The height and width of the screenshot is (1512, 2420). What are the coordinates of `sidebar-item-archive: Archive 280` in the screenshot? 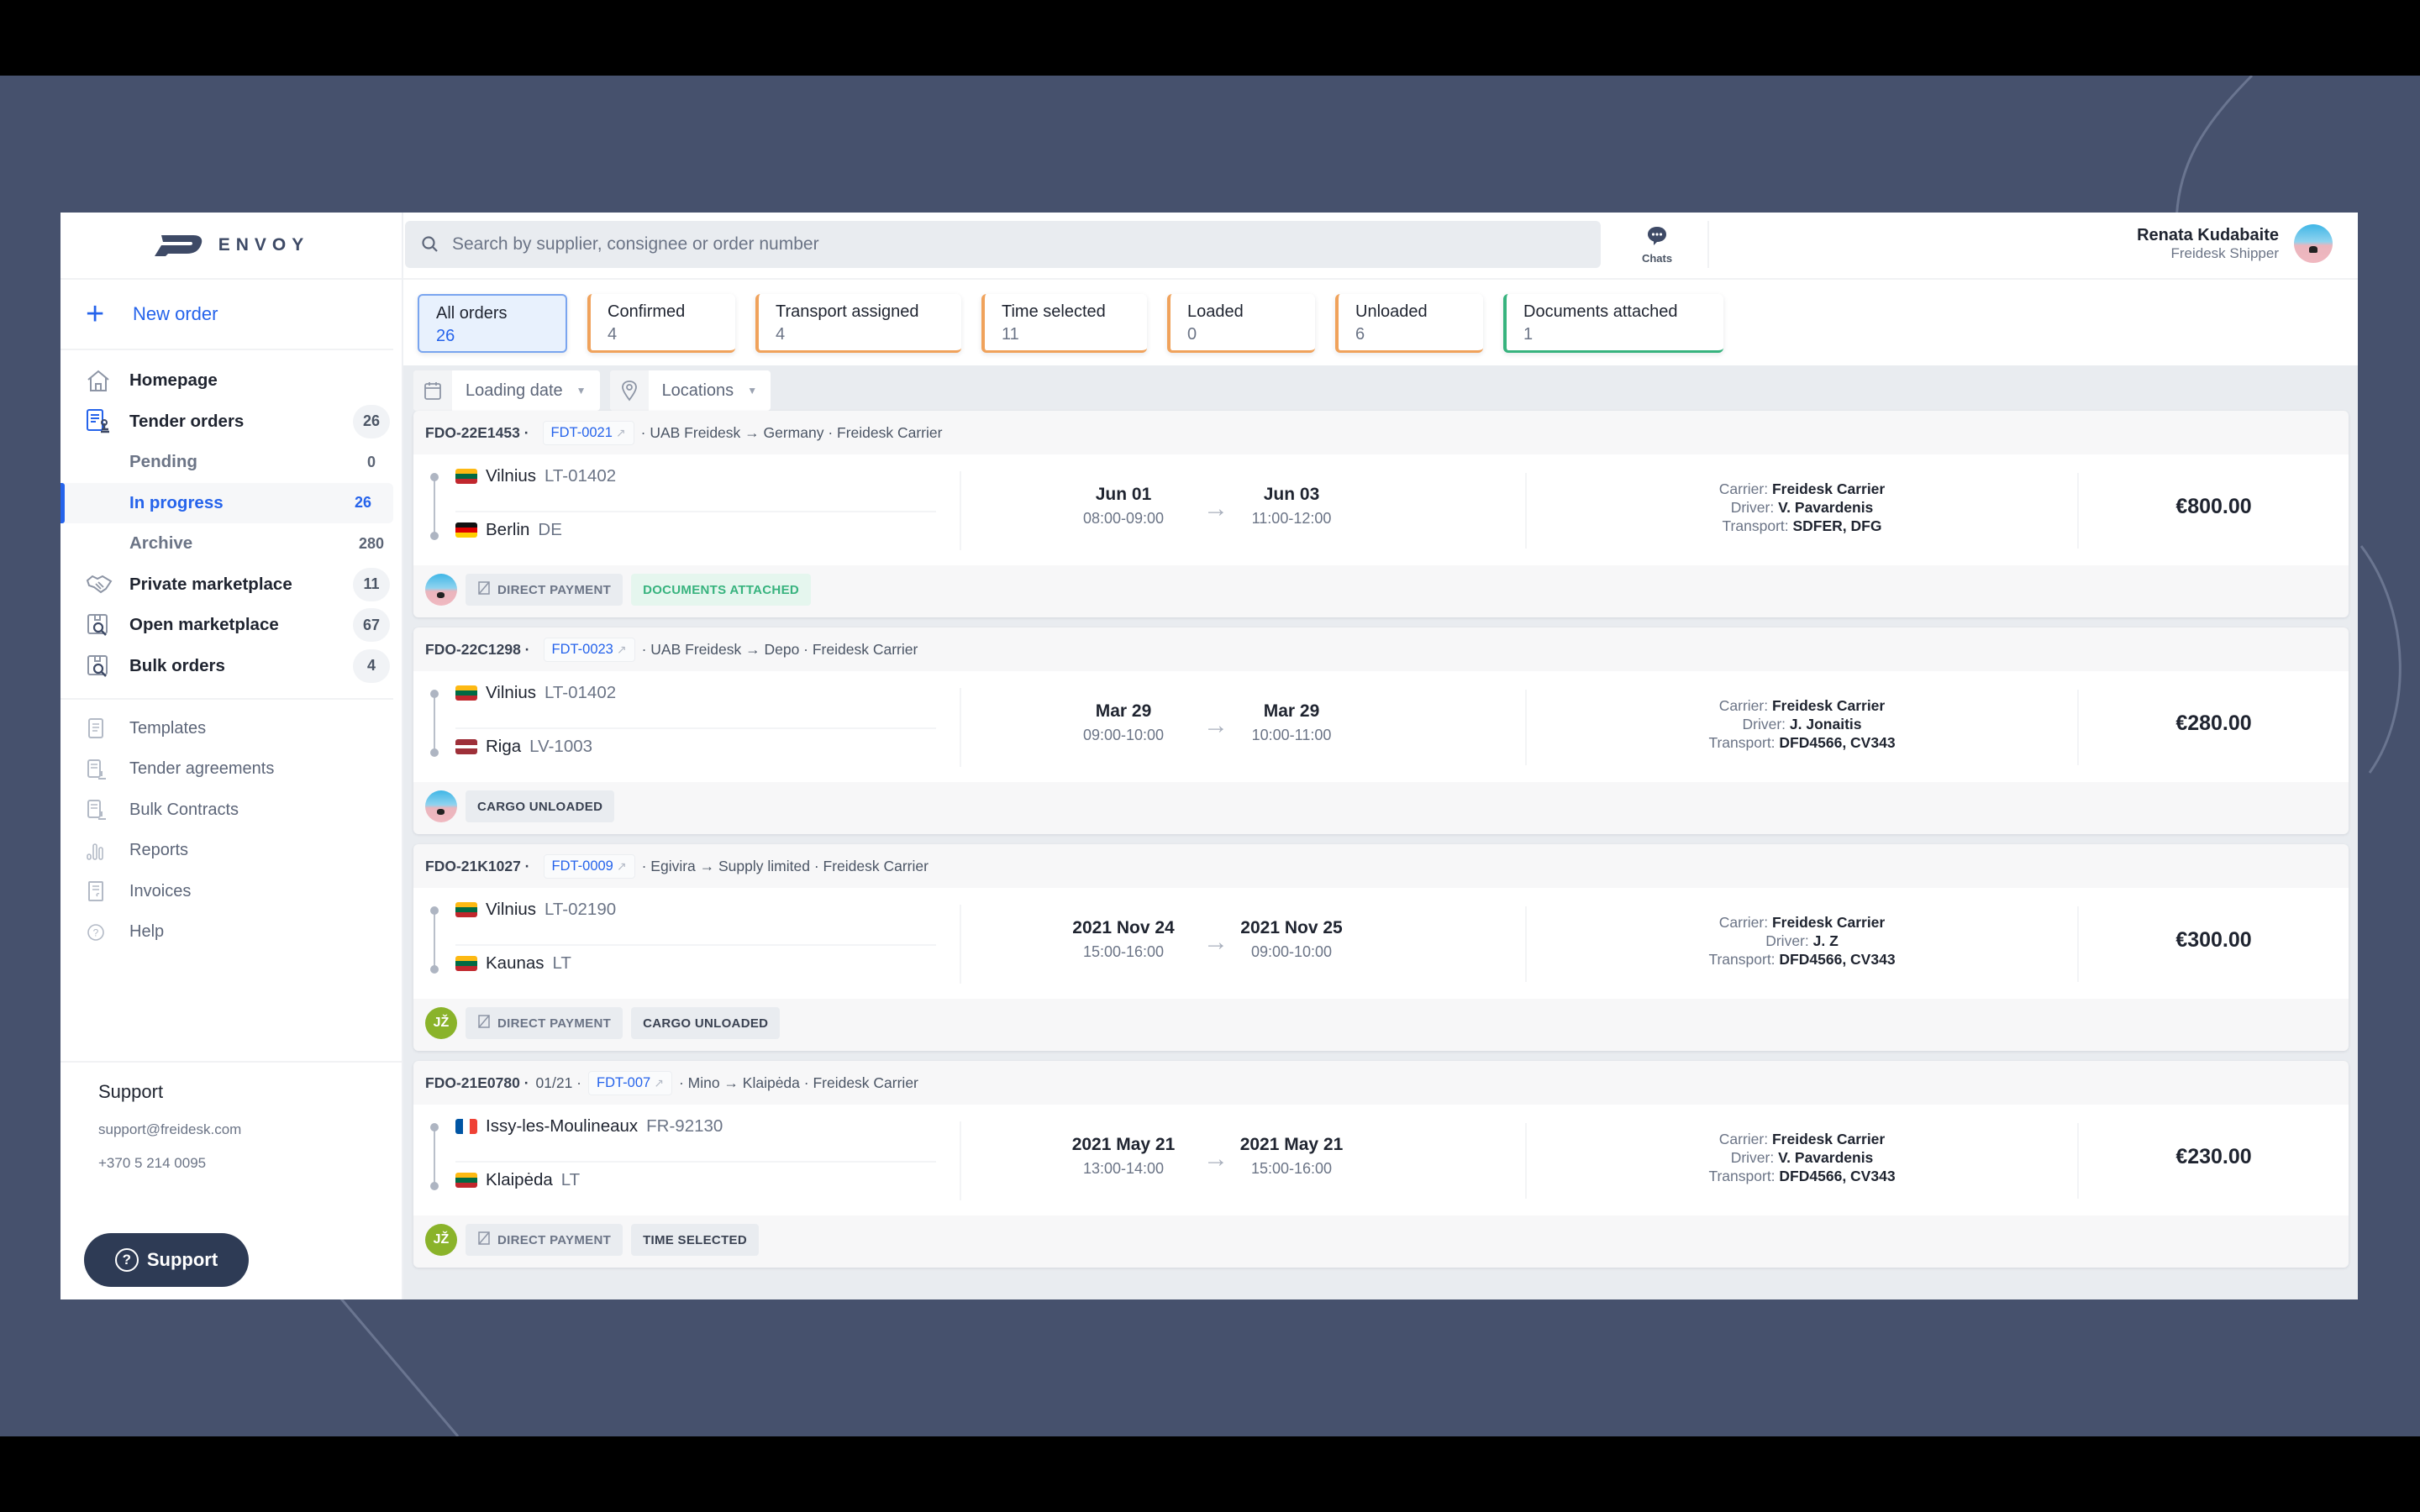 It's located at (231, 543).